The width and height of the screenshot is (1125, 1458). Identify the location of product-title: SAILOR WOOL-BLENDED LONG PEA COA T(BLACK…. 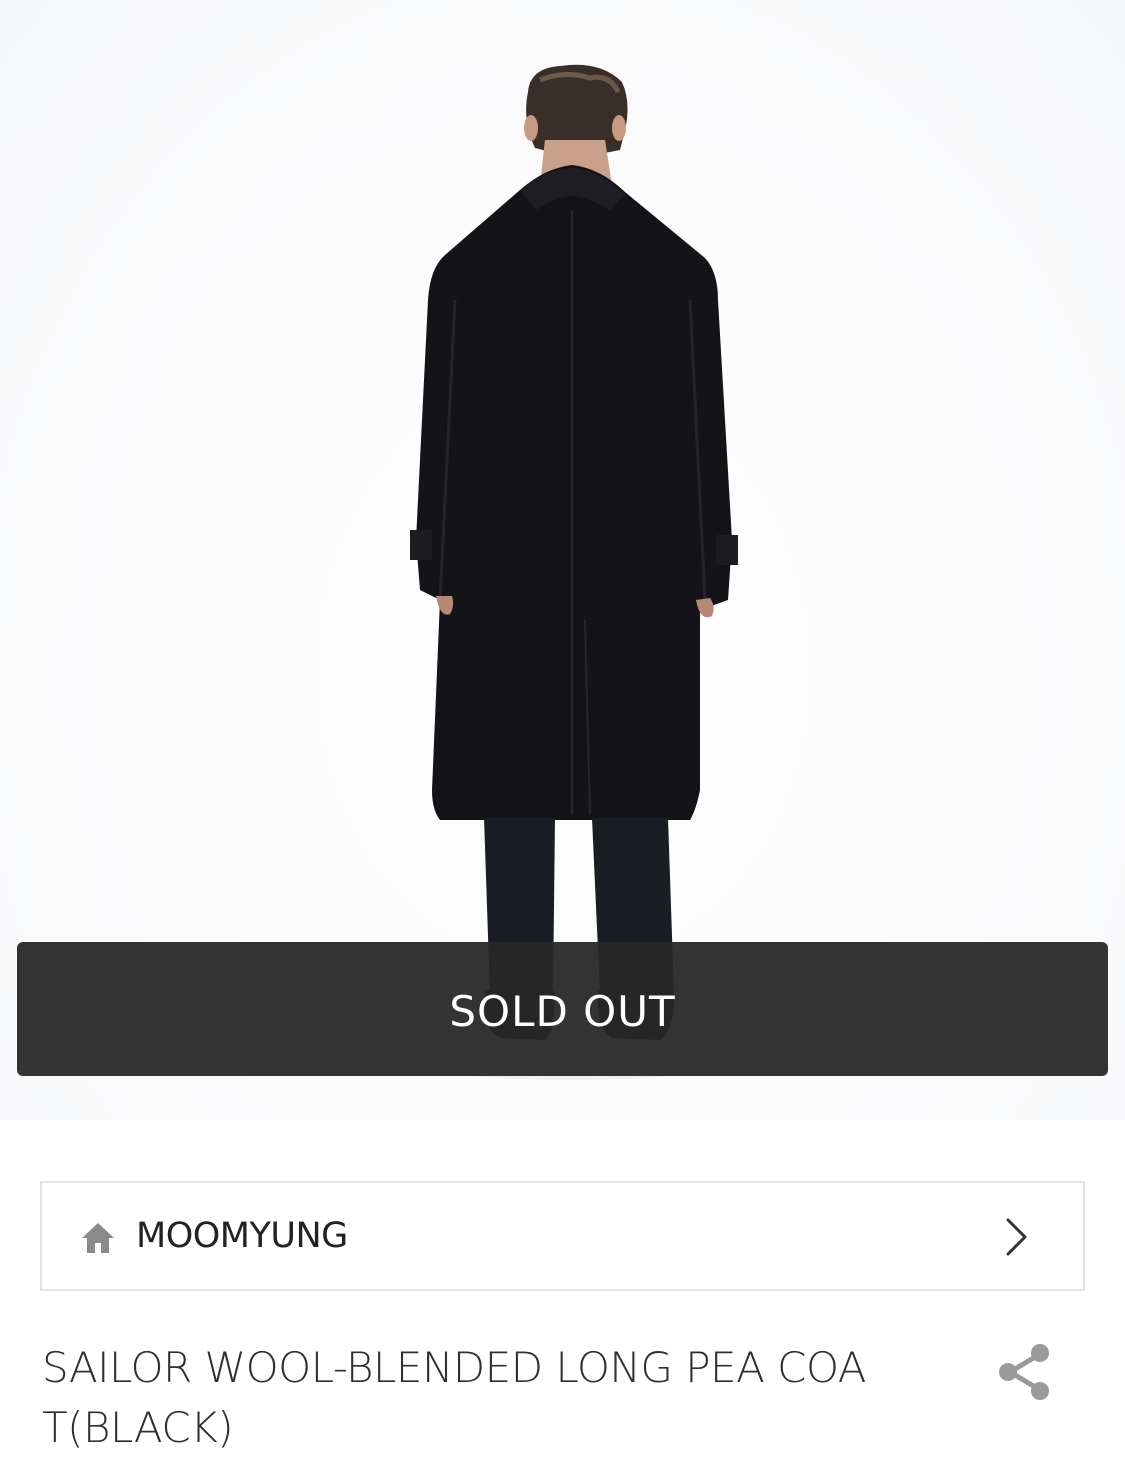
(487, 1398).